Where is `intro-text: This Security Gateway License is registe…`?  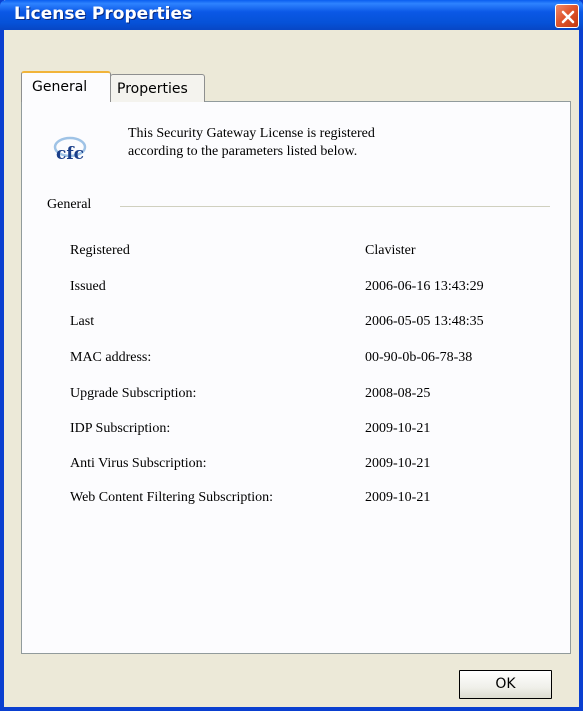
intro-text: This Security Gateway License is registe… is located at coordinates (338, 143).